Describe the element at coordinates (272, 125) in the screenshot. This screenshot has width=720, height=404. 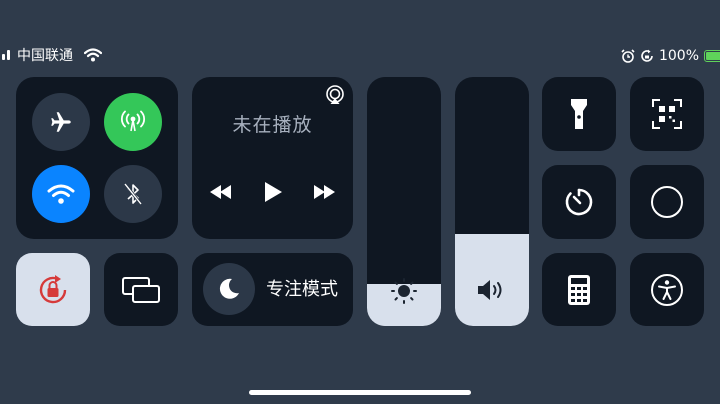
I see `now-playing-status: 未在播放` at that location.